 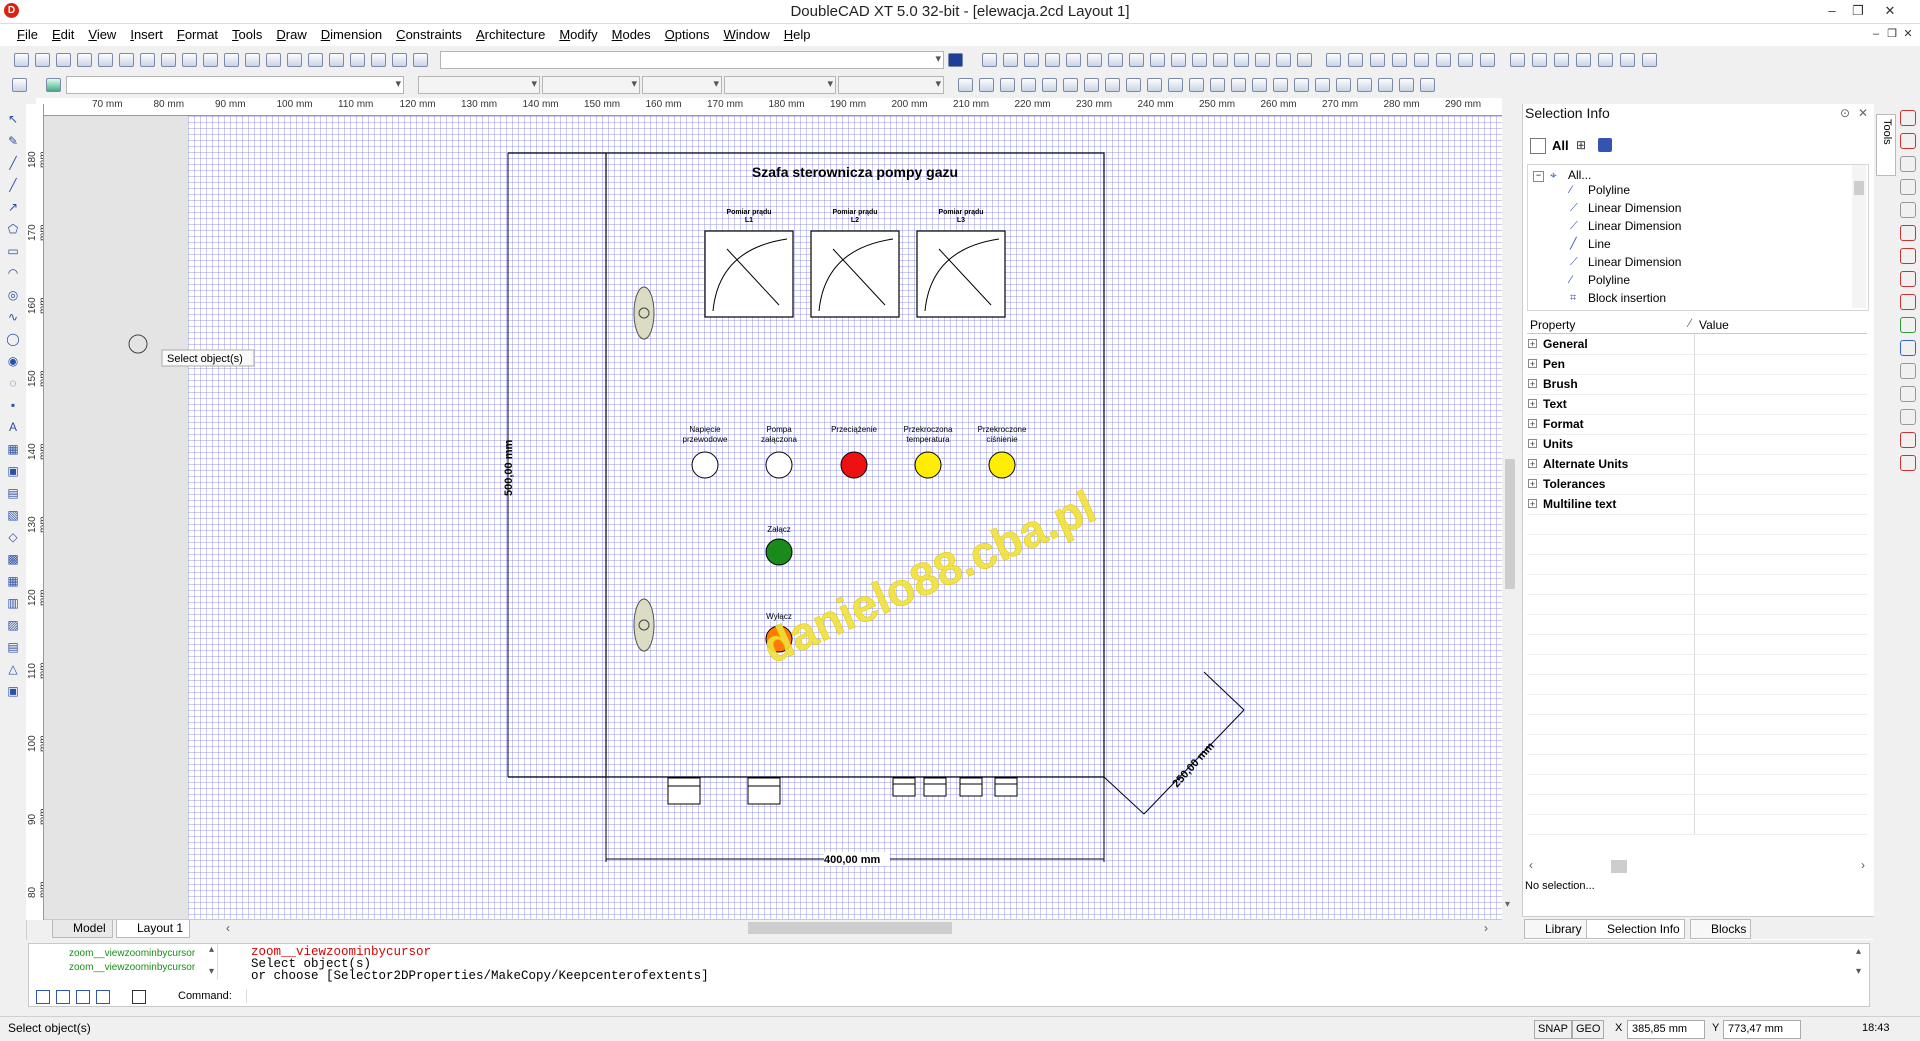 I want to click on tab-layout-1: Layout 1, so click(x=153, y=929).